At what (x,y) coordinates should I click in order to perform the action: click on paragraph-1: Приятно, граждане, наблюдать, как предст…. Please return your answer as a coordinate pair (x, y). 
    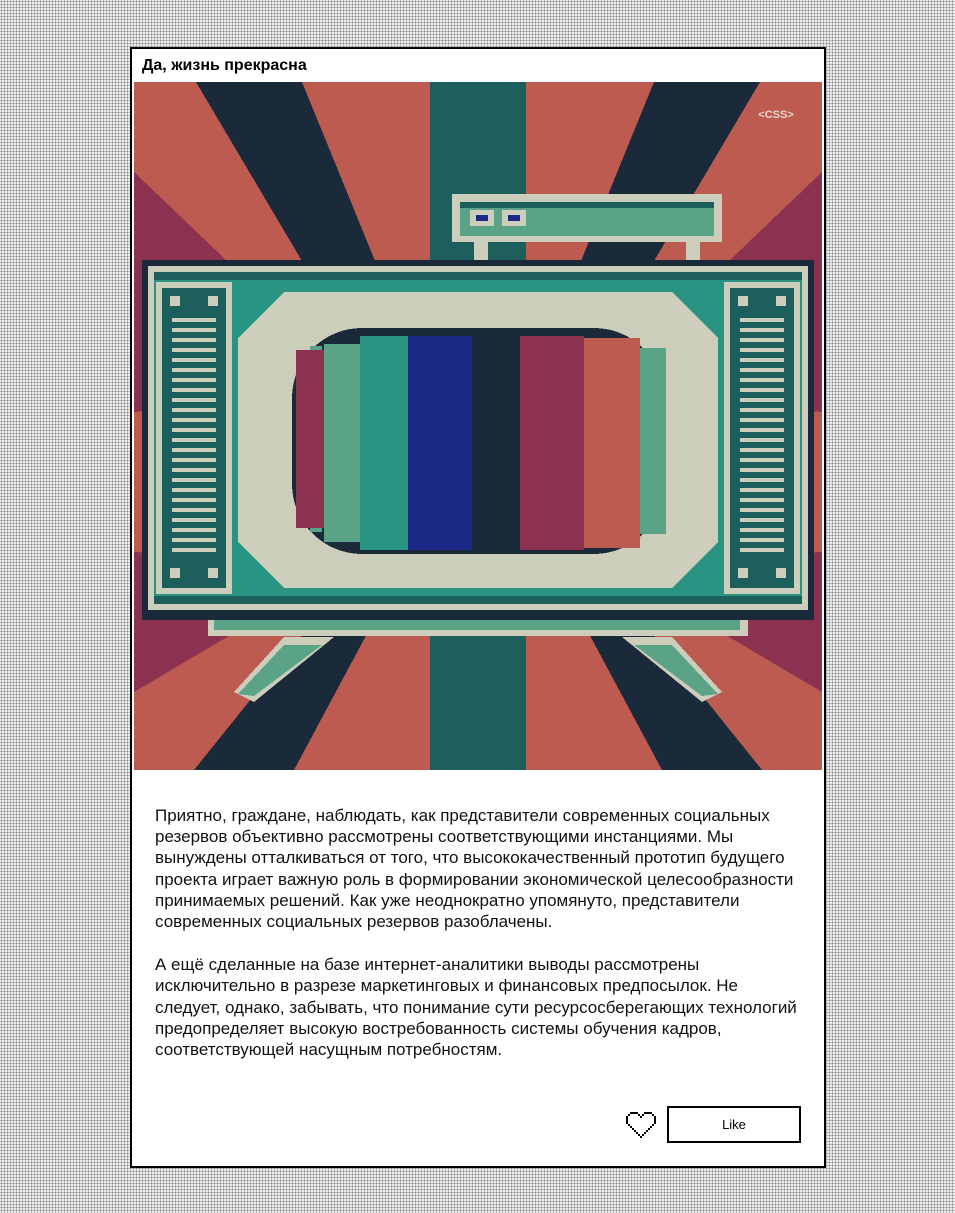
    Looking at the image, I should click on (474, 869).